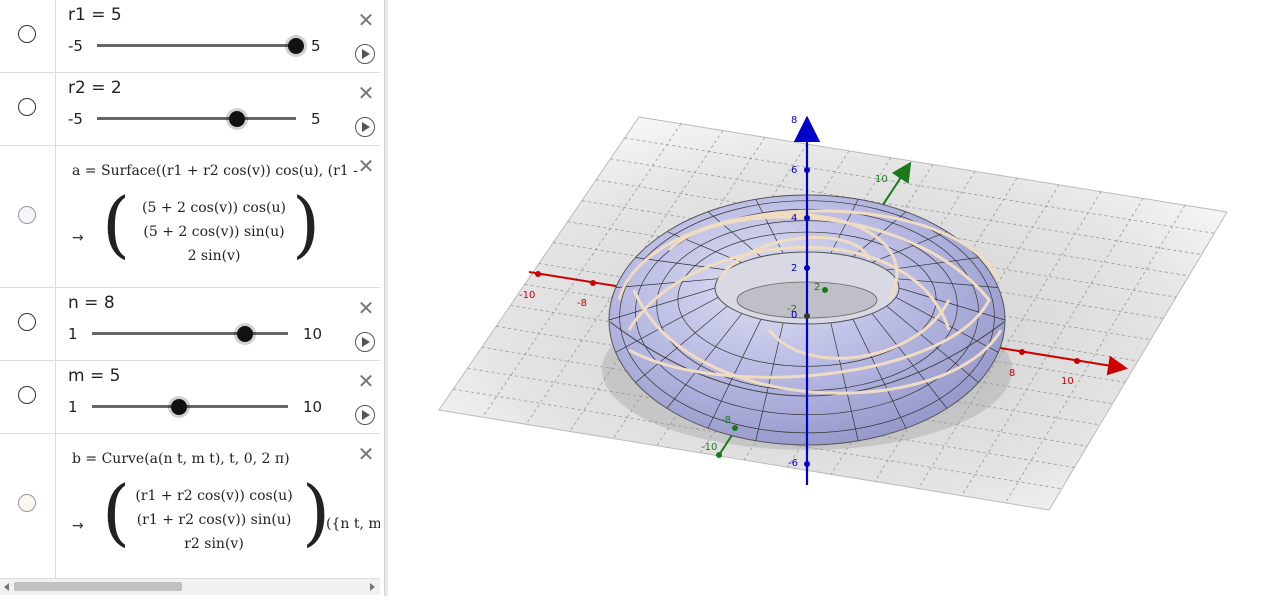  What do you see at coordinates (214, 544) in the screenshot?
I see `matrix-row-z: r2 sin(v)` at bounding box center [214, 544].